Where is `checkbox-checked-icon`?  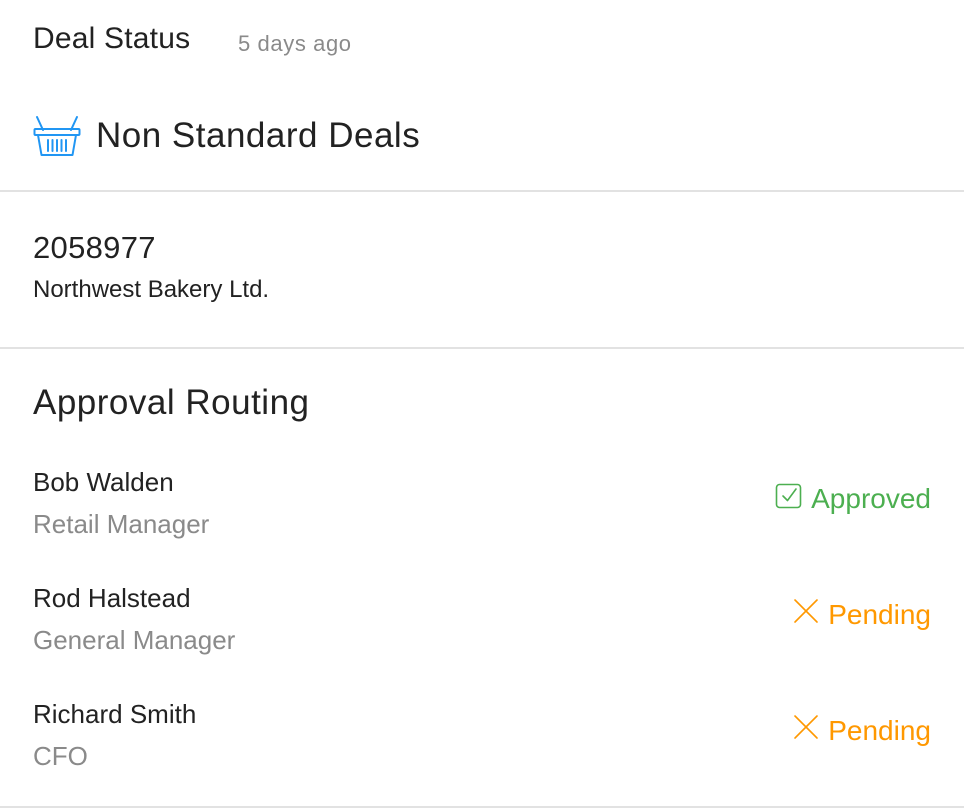
checkbox-checked-icon is located at coordinates (789, 498).